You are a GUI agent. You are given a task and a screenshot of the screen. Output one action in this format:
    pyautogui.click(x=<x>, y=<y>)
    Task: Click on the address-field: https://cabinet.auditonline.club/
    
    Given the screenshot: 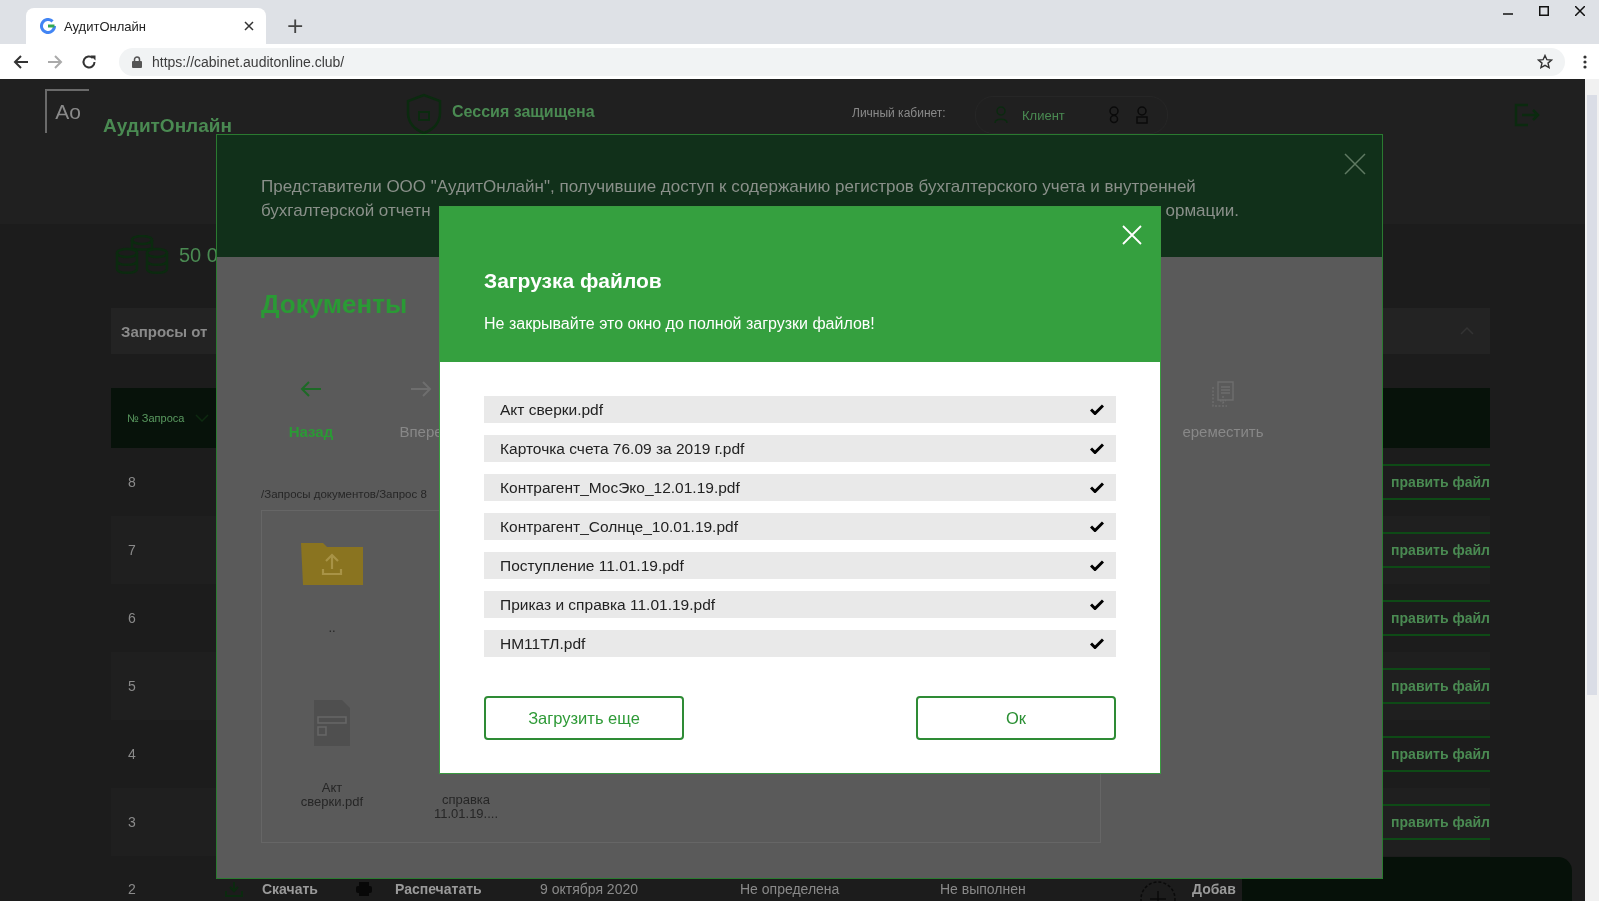 What is the action you would take?
    pyautogui.click(x=842, y=61)
    